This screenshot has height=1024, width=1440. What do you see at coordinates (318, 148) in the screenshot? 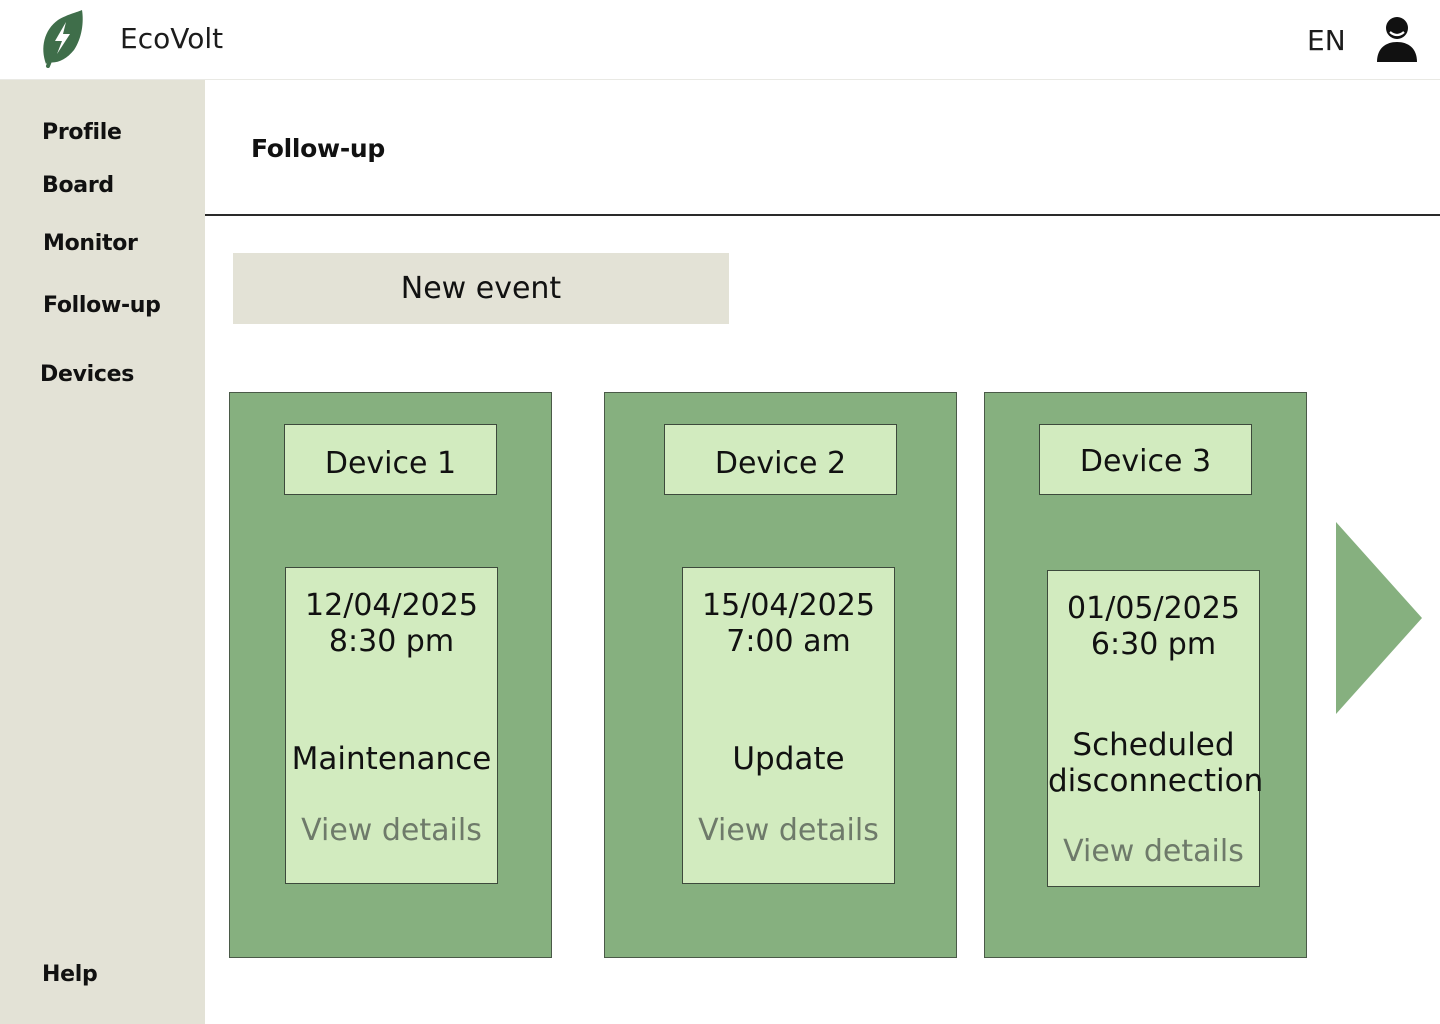
I see `page-title: Follow-up` at bounding box center [318, 148].